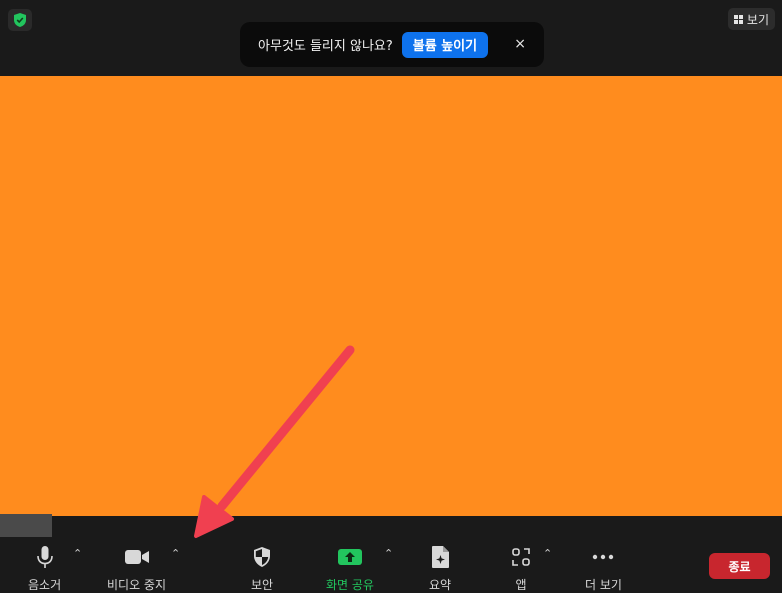  I want to click on apps-button: 앱, so click(521, 569).